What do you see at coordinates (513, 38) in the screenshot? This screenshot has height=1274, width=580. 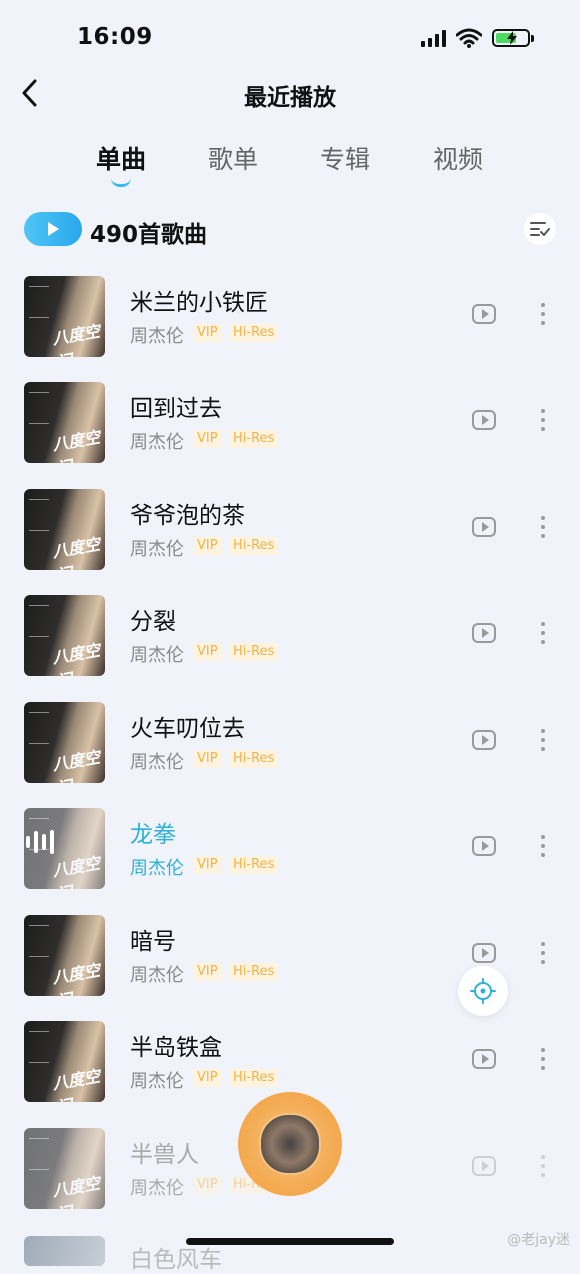 I see `battery-charging-icon` at bounding box center [513, 38].